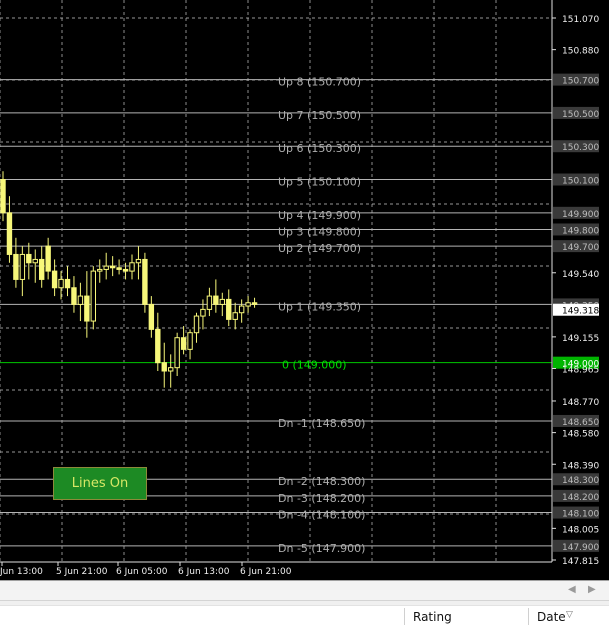 Image resolution: width=609 pixels, height=626 pixels. I want to click on level-label: Dn -4 (148.100), so click(321, 515).